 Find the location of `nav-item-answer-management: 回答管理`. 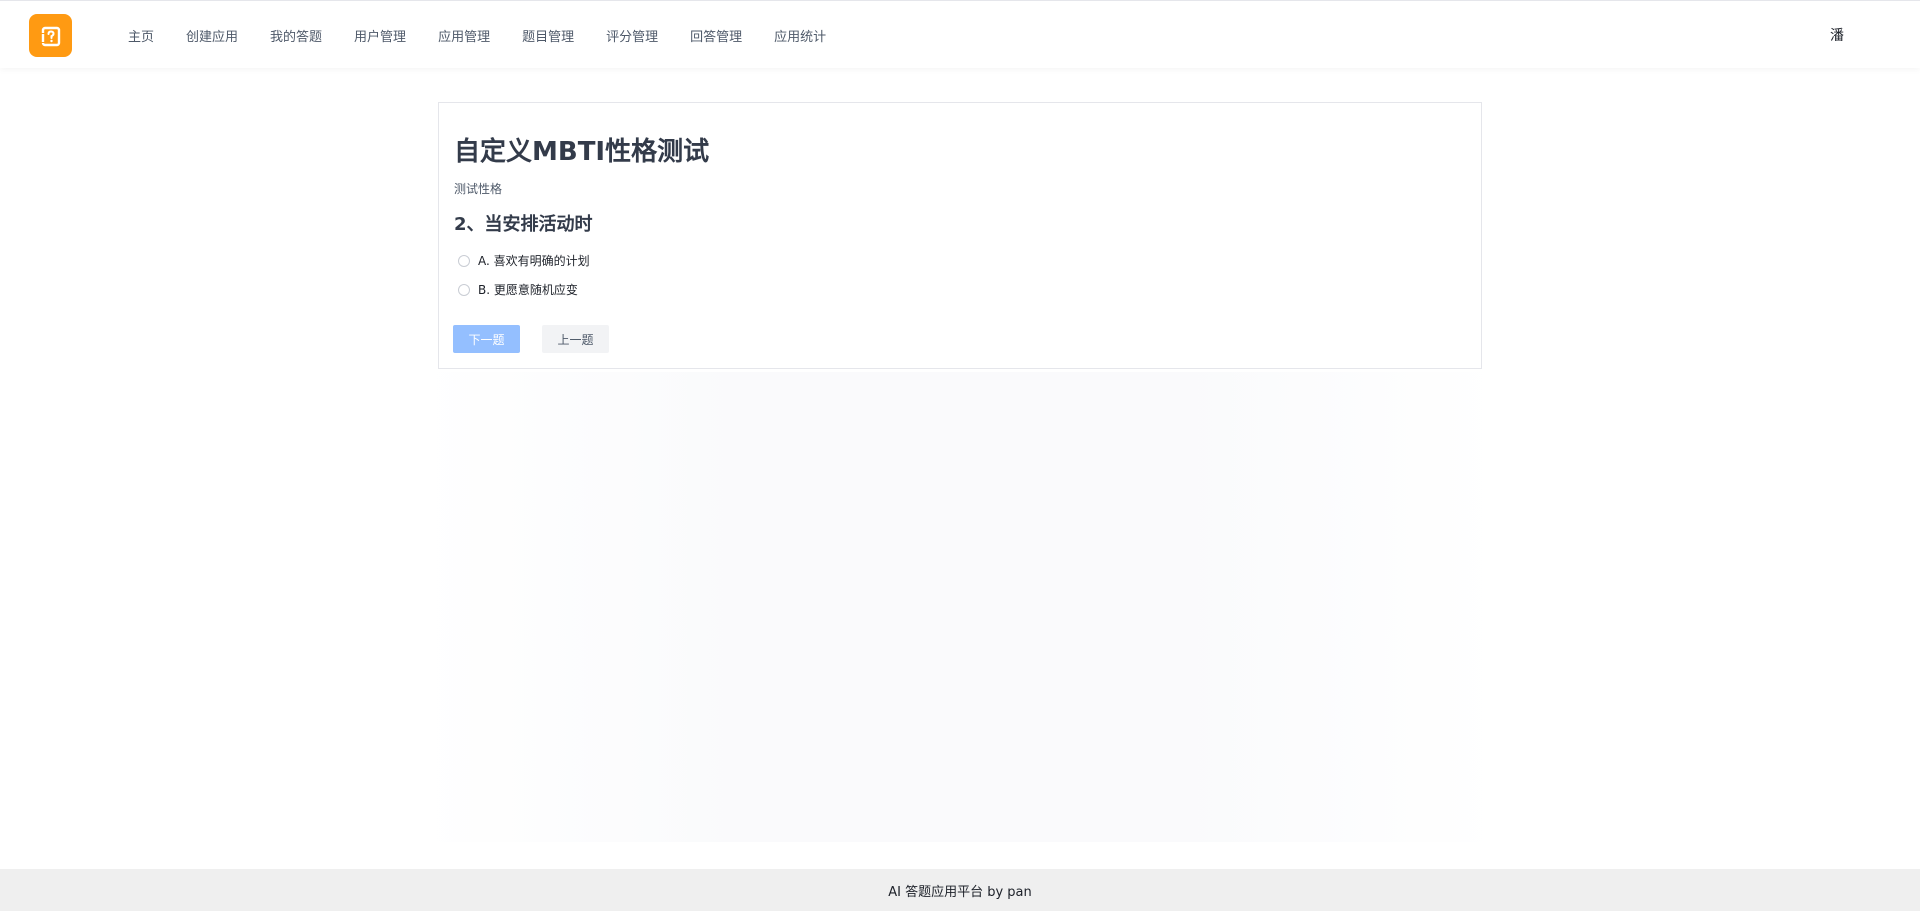

nav-item-answer-management: 回答管理 is located at coordinates (716, 35).